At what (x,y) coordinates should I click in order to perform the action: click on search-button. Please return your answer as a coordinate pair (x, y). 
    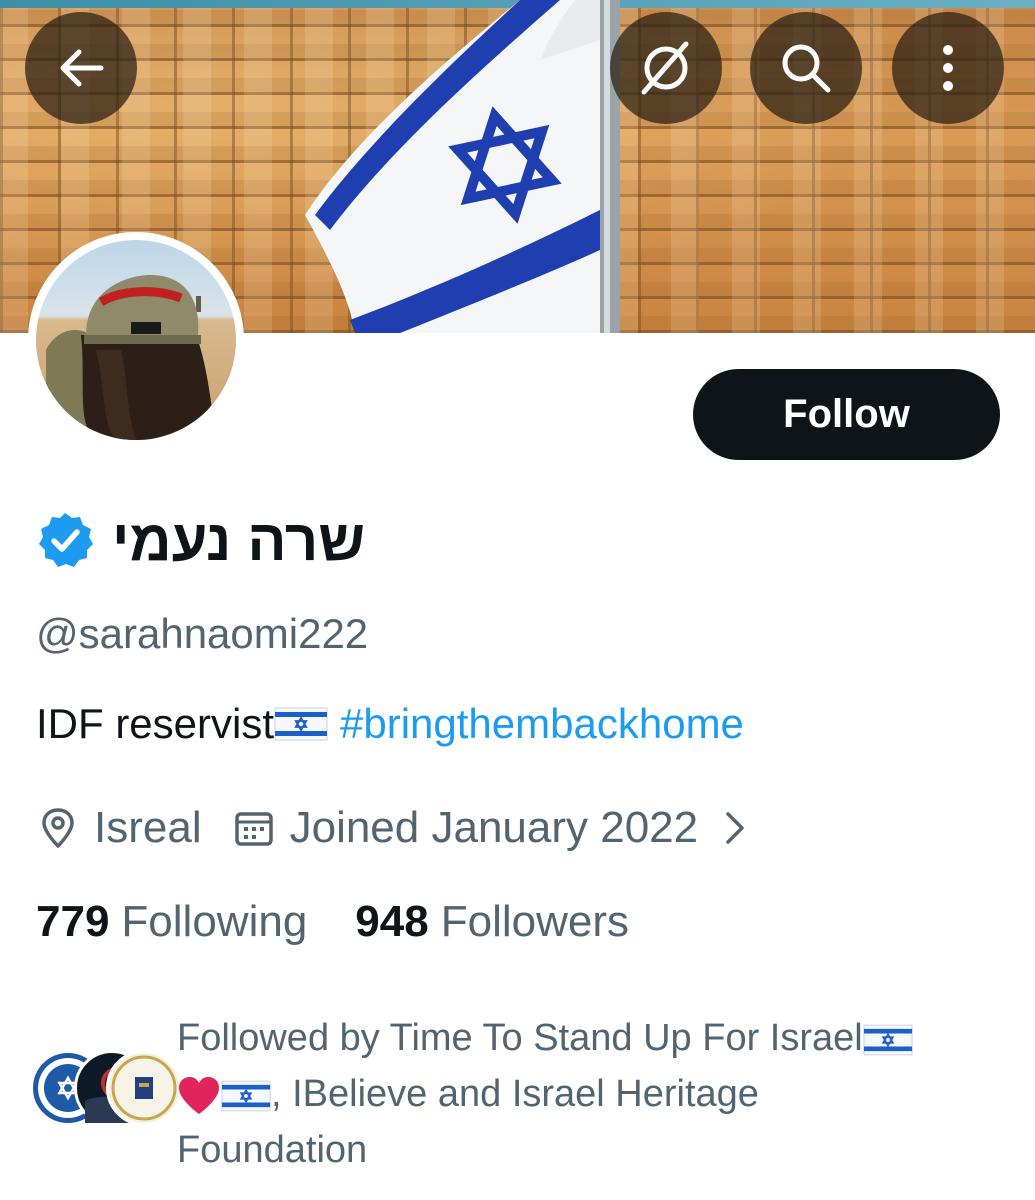
    Looking at the image, I should click on (806, 68).